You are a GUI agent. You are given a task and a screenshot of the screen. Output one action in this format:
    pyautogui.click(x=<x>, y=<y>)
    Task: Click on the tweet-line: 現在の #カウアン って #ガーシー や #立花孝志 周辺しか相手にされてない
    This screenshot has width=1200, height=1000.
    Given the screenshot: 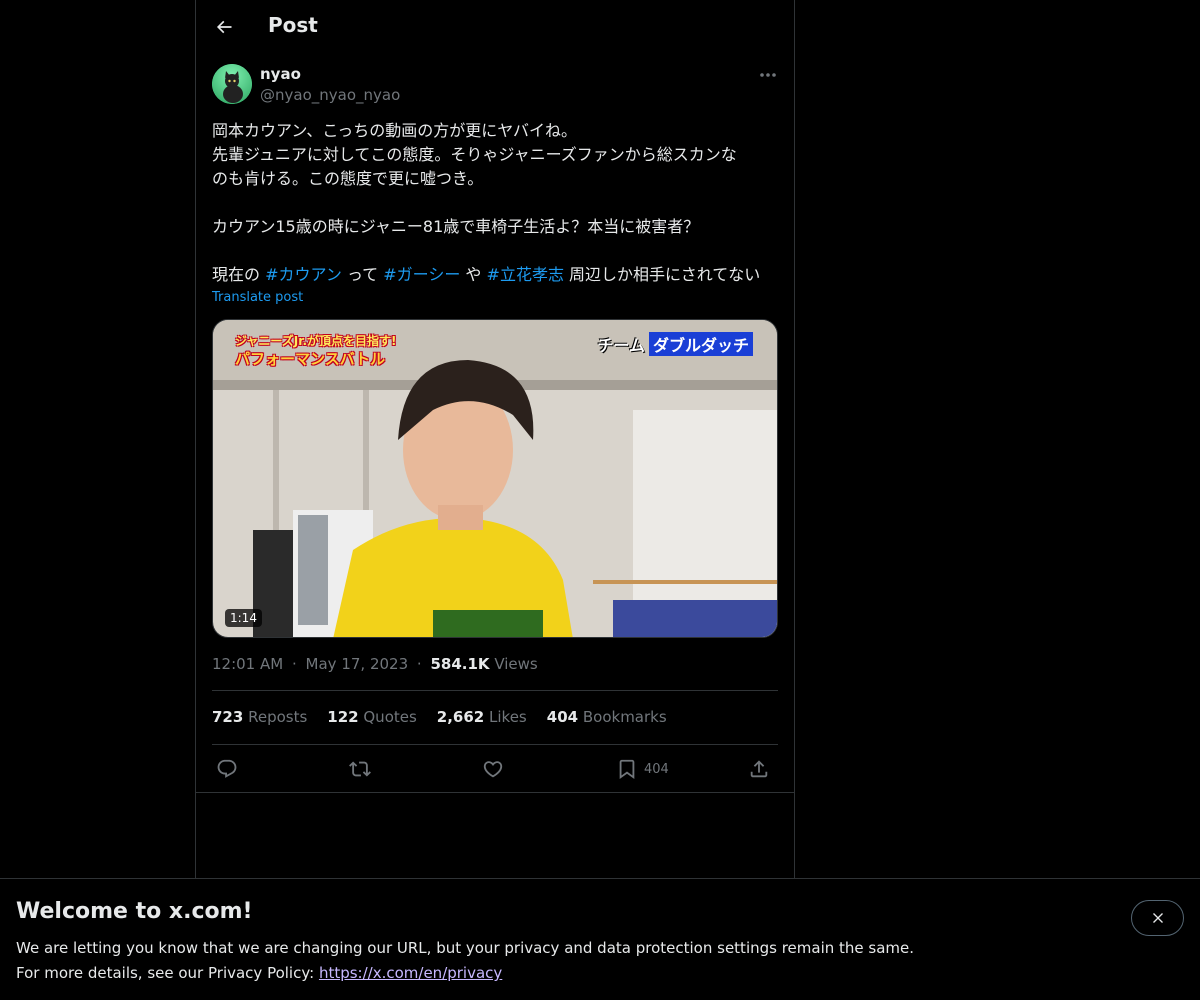 What is the action you would take?
    pyautogui.click(x=495, y=275)
    